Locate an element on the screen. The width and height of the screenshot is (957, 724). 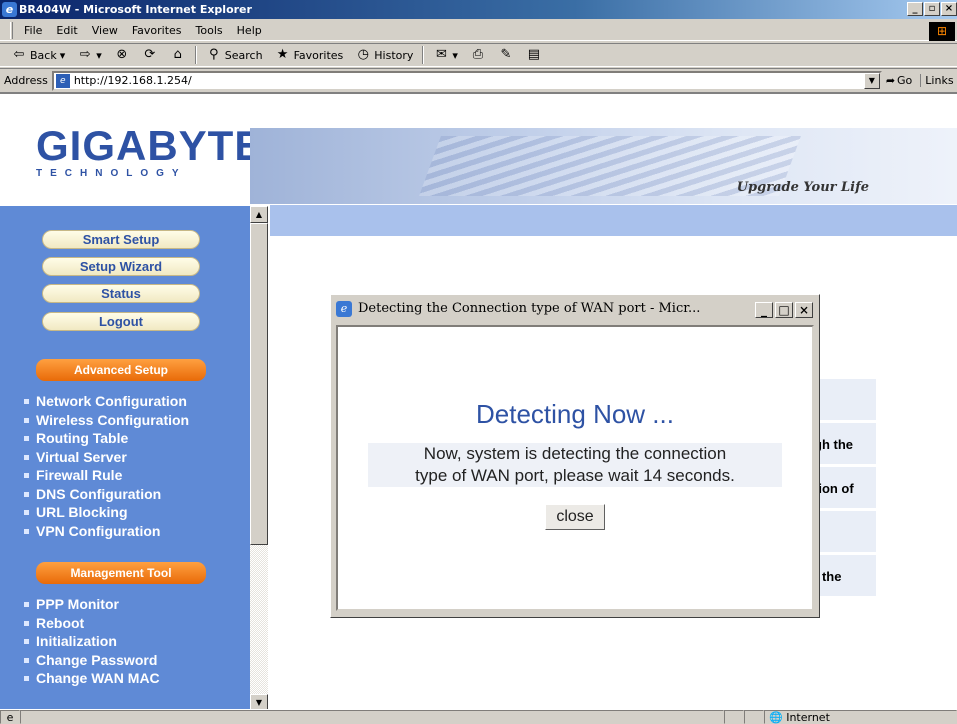
menu-edit: Edit is located at coordinates (66, 30).